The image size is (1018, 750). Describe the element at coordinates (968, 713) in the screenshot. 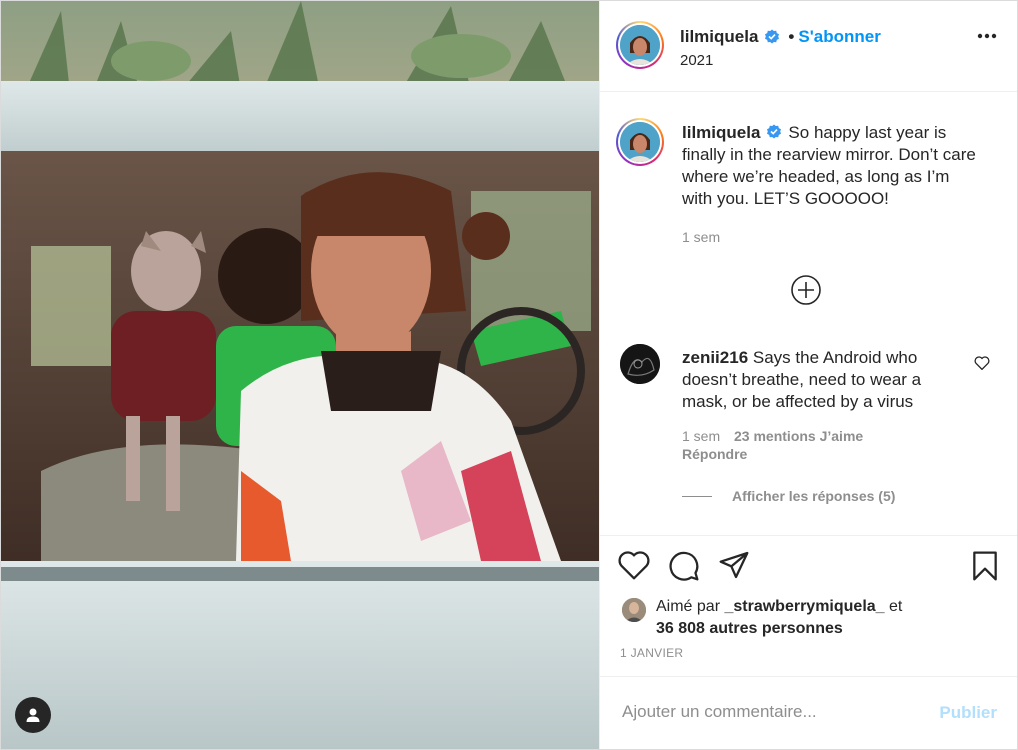

I see `publish-button: Publier` at that location.